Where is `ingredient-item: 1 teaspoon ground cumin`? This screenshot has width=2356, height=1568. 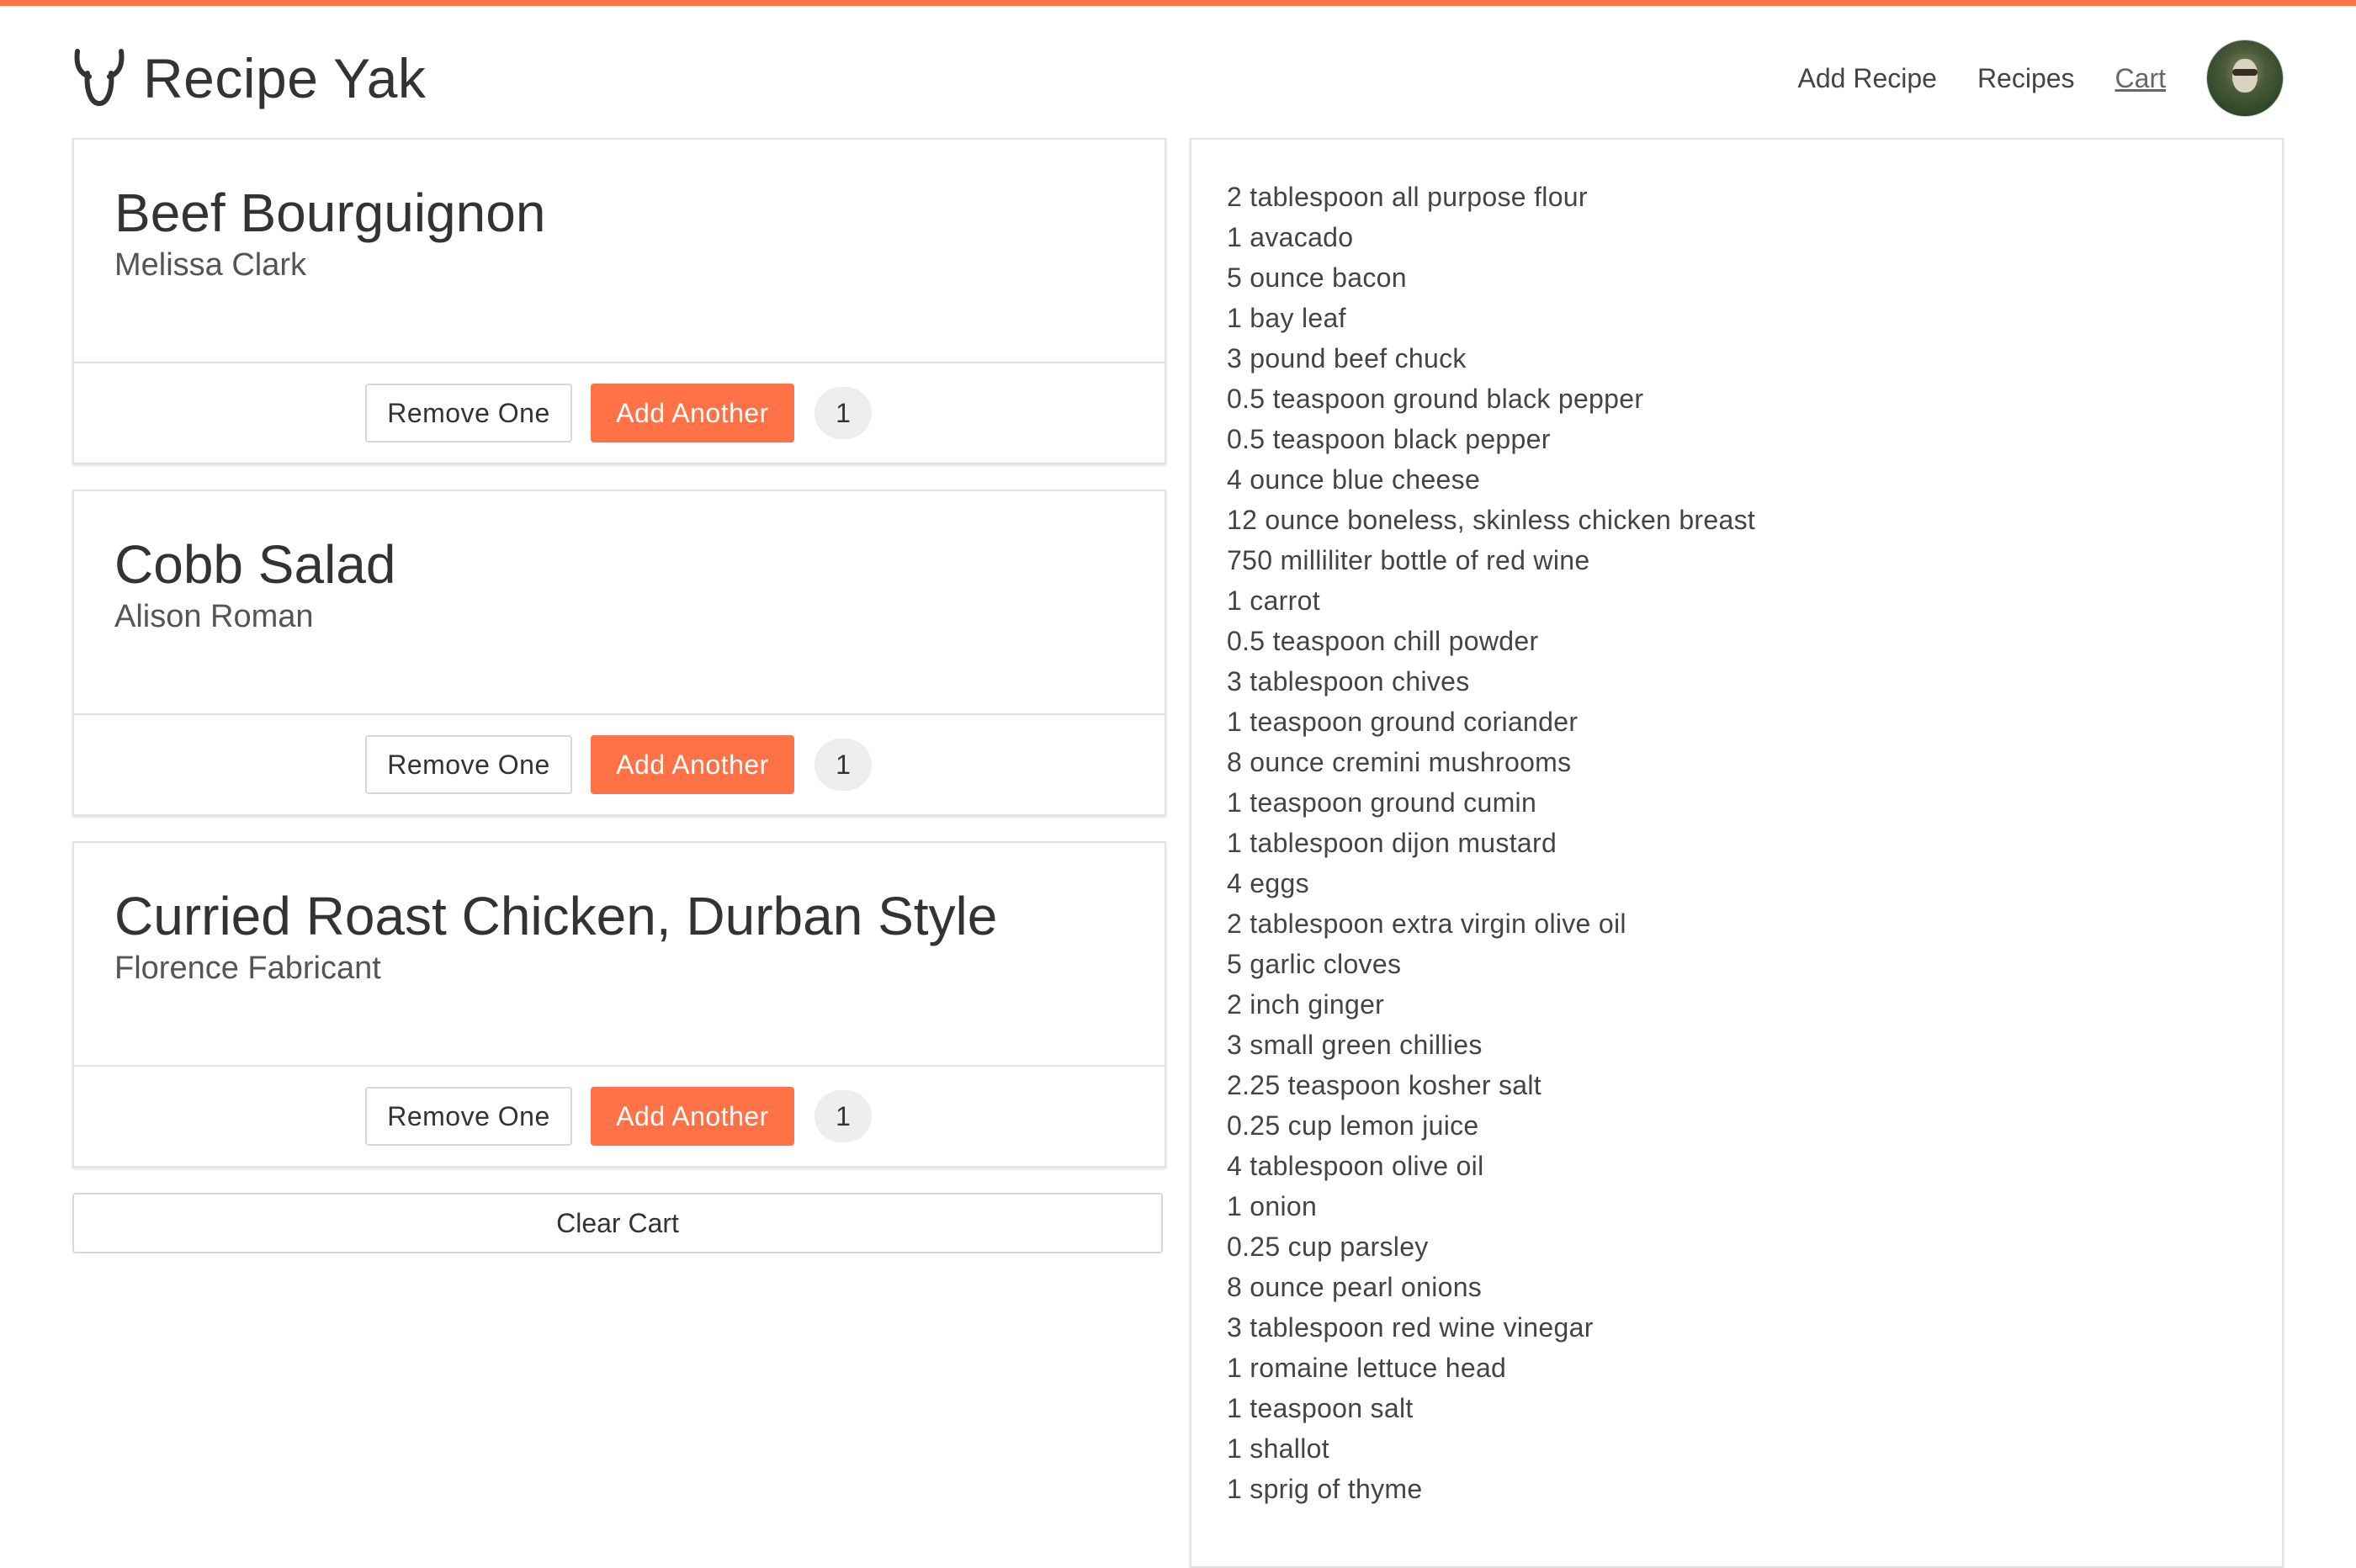 ingredient-item: 1 teaspoon ground cumin is located at coordinates (1382, 802).